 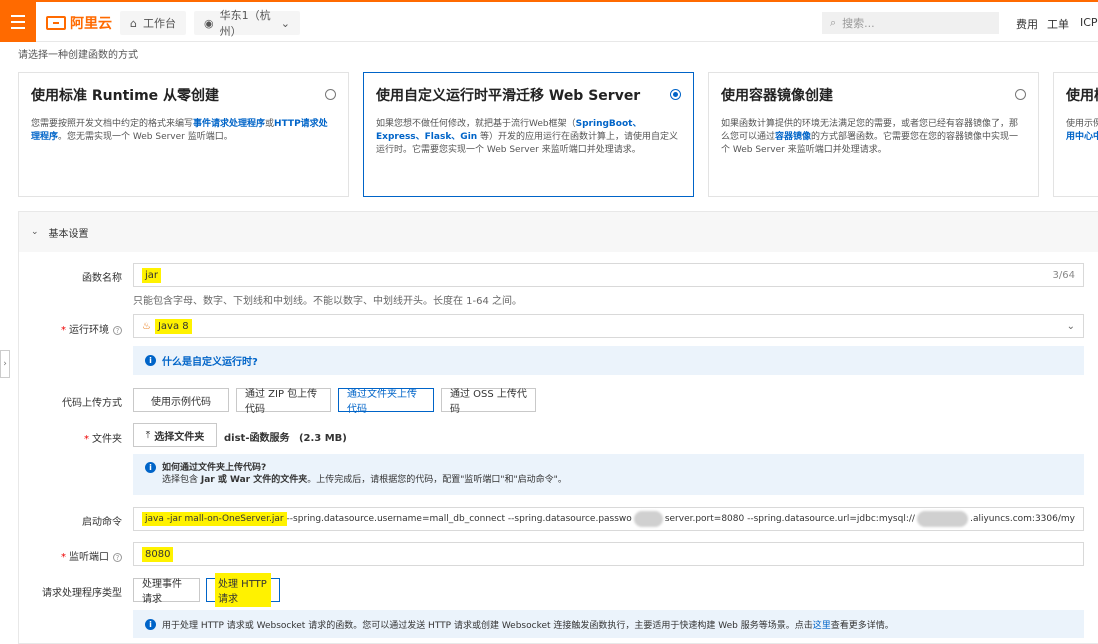 I want to click on aliyun-logo: 阿里云, so click(x=79, y=23).